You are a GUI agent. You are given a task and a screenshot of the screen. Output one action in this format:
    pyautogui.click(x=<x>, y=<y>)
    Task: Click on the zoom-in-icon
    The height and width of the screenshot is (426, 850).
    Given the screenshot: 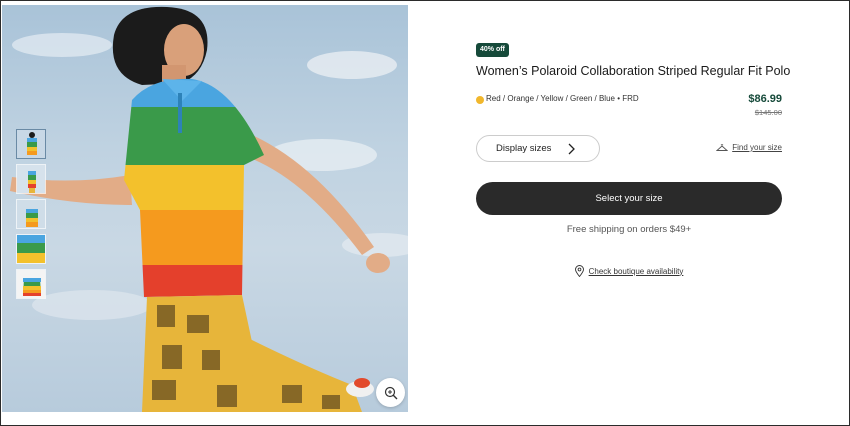 What is the action you would take?
    pyautogui.click(x=390, y=392)
    